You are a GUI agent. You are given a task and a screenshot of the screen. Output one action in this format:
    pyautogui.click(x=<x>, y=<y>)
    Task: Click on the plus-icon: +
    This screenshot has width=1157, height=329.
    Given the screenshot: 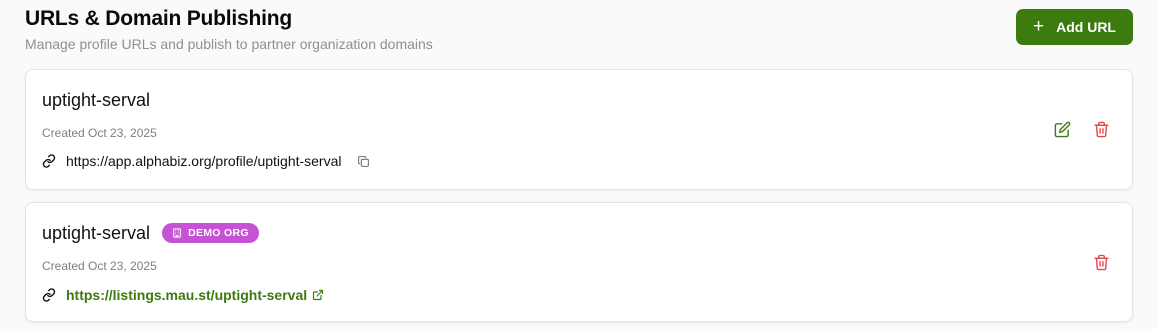 What is the action you would take?
    pyautogui.click(x=1039, y=26)
    